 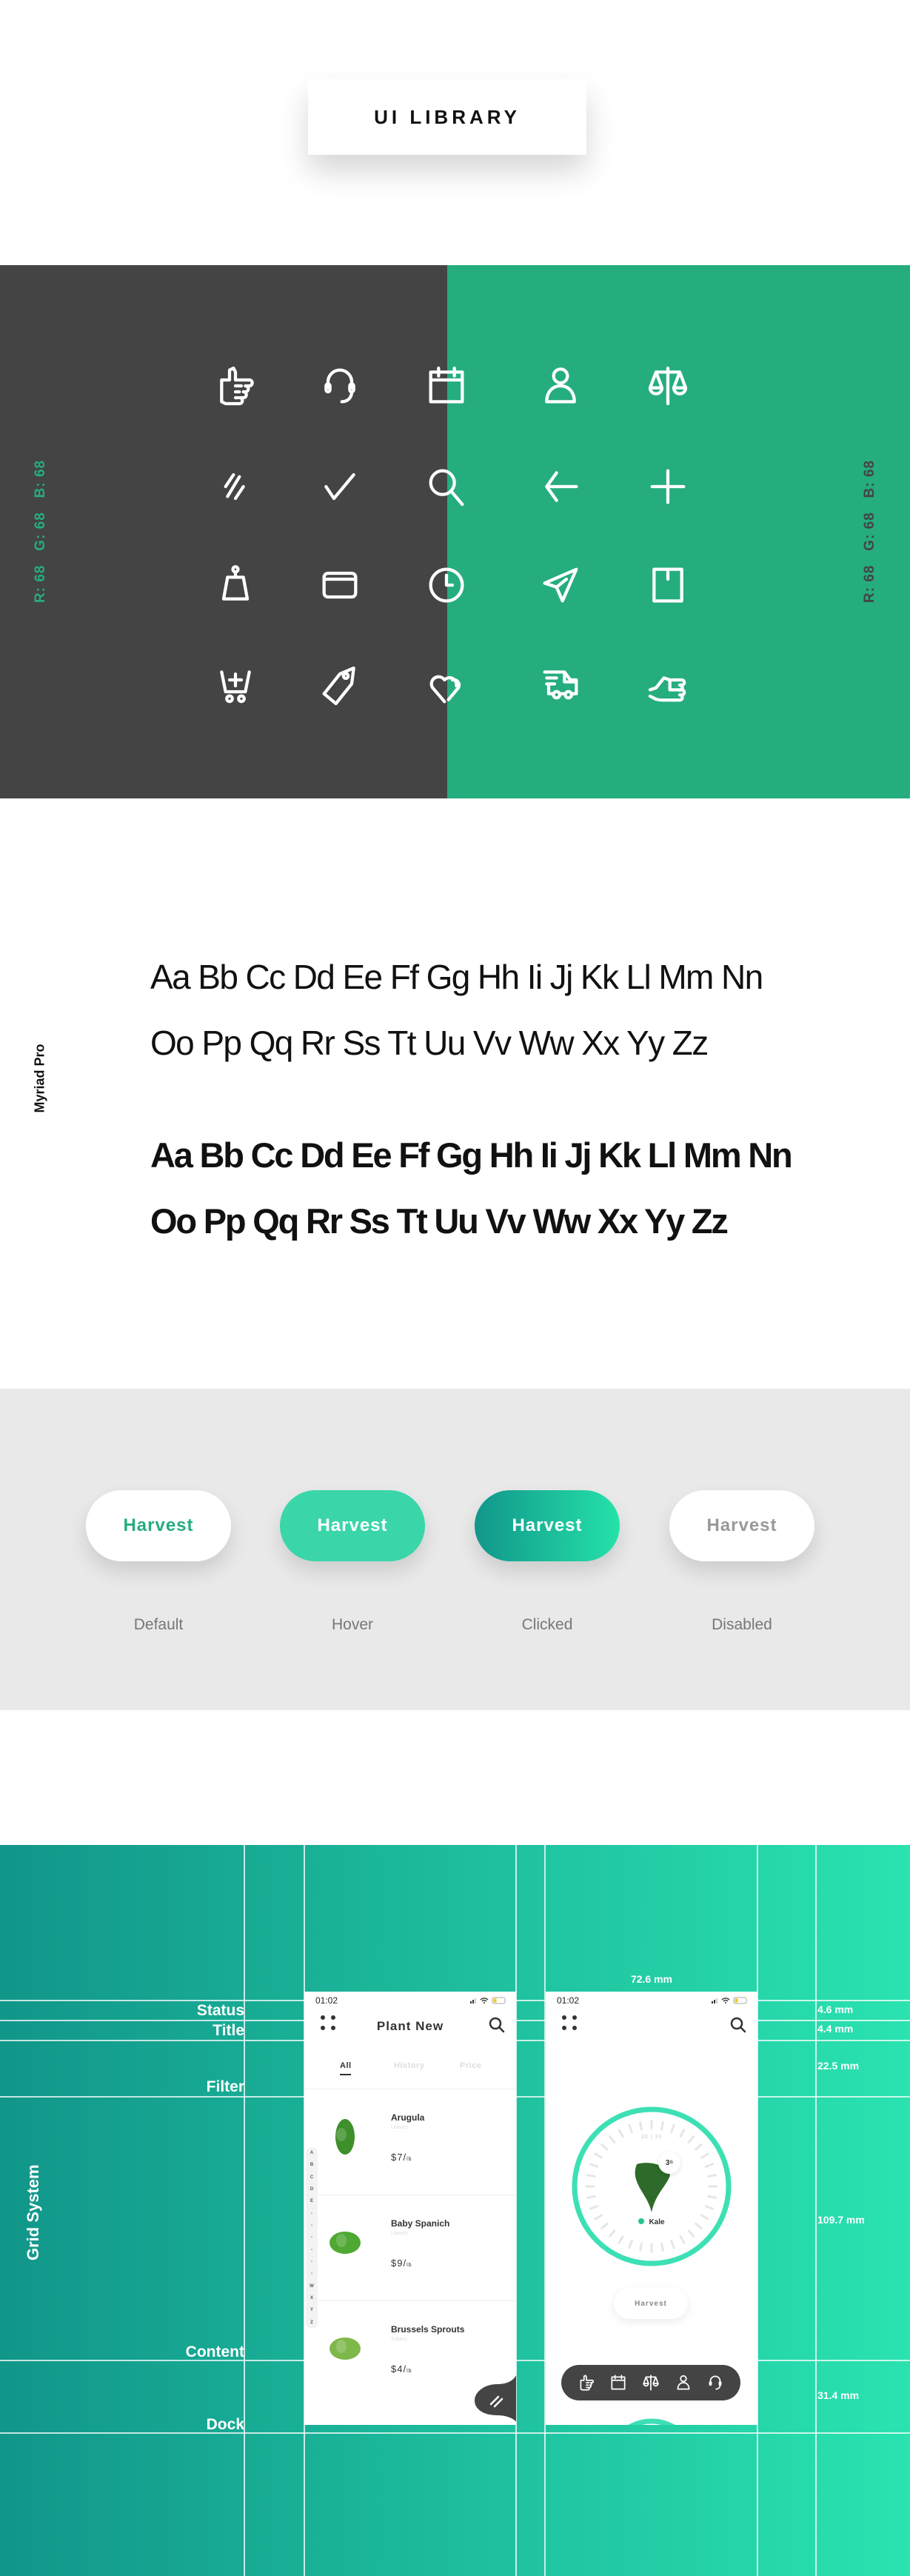 I want to click on alphabet-index: A B C D E - - - - - - W X Y Z, so click(x=312, y=2238).